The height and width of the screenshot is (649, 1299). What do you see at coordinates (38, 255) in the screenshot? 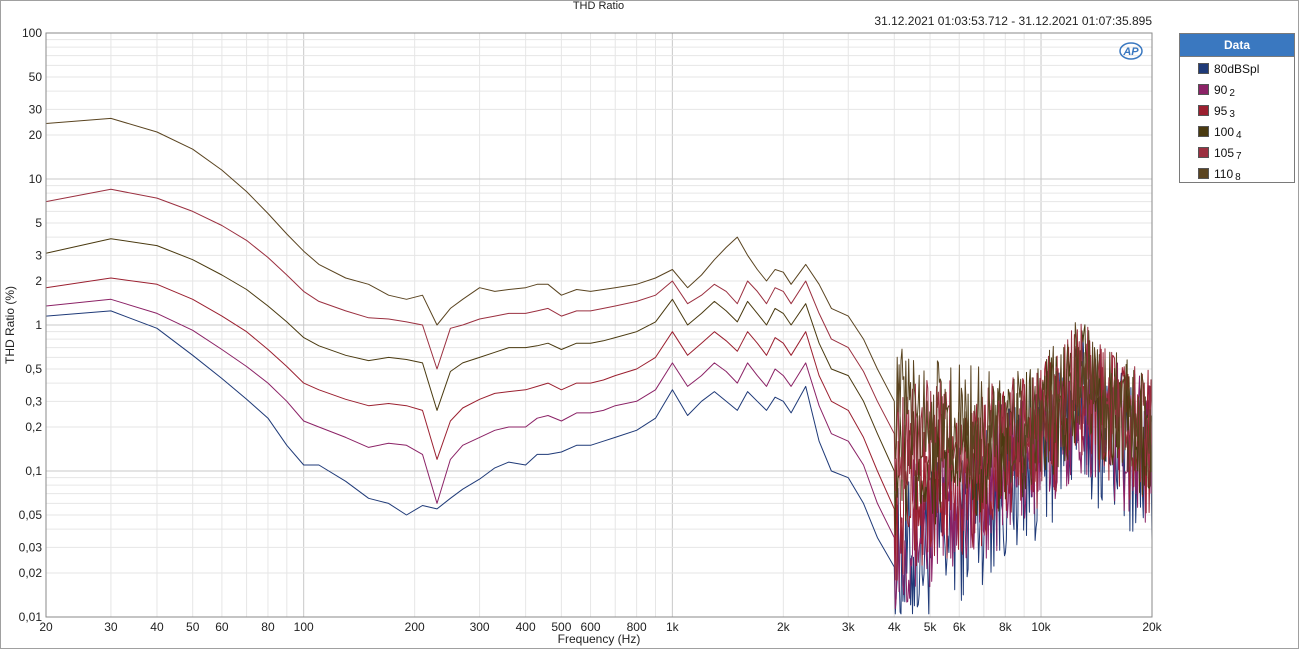
I see `y-tick-label: 3` at bounding box center [38, 255].